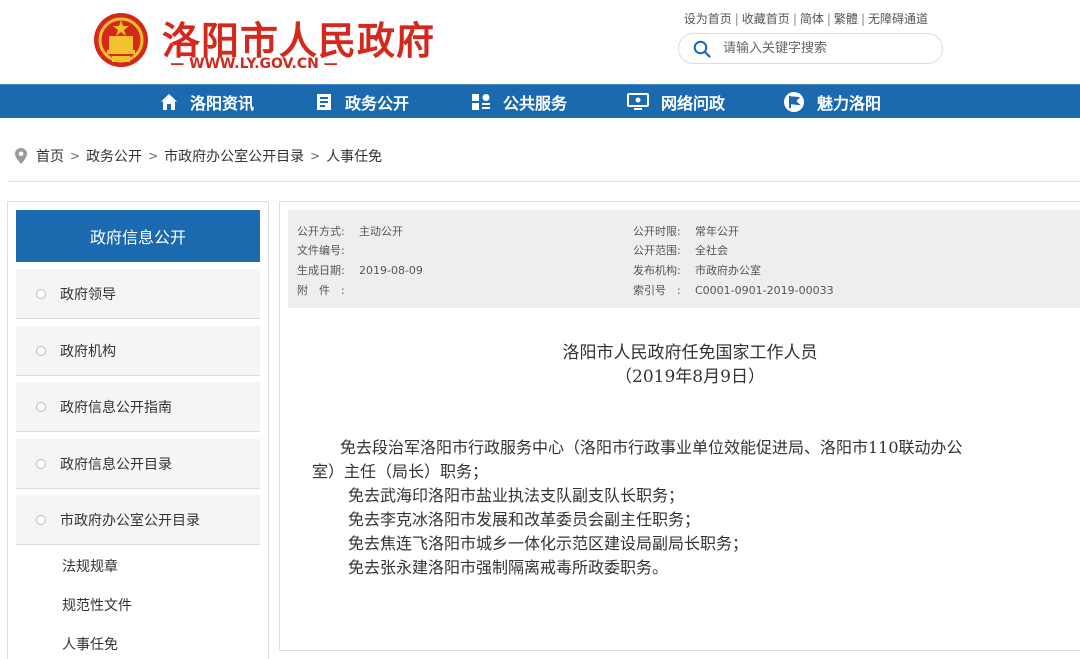  I want to click on sidebar-item-label: 政府机构, so click(88, 351).